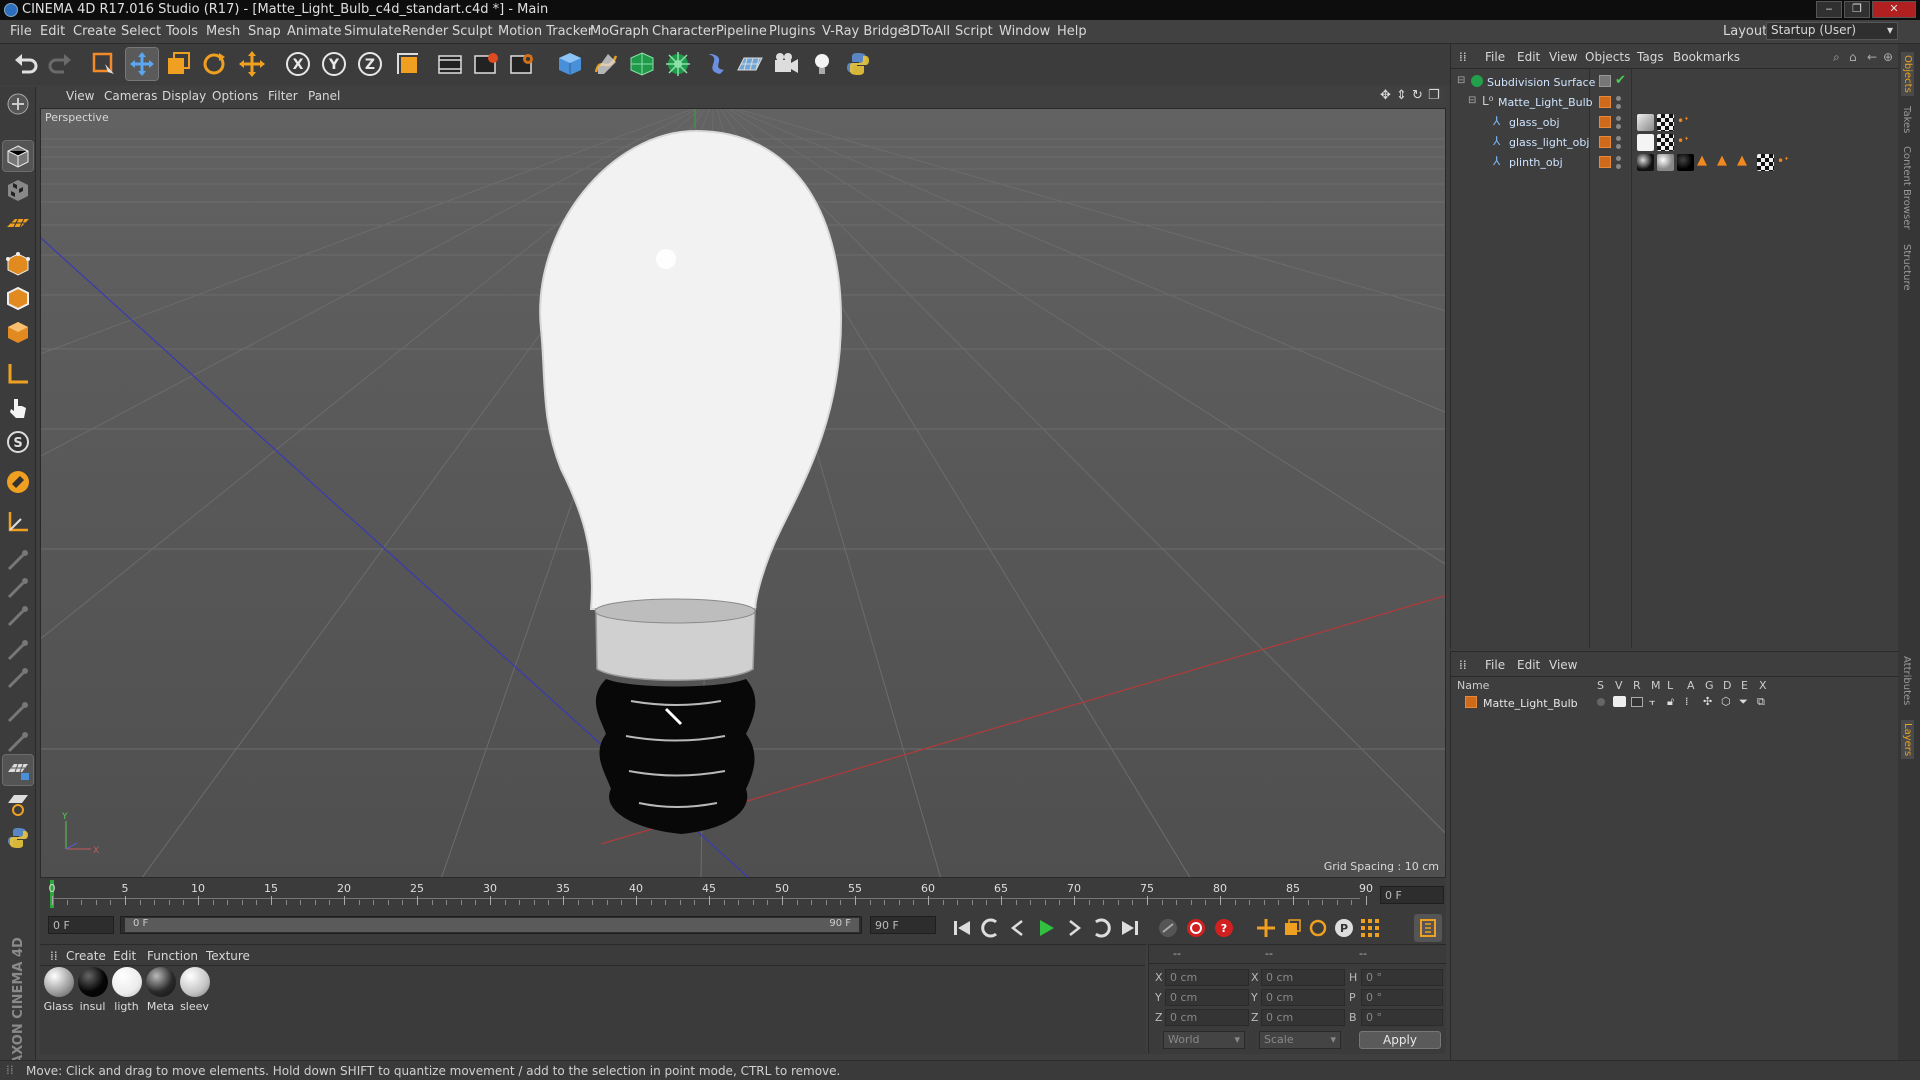 The image size is (1920, 1080). I want to click on sculpt-brush-5-button, so click(18, 678).